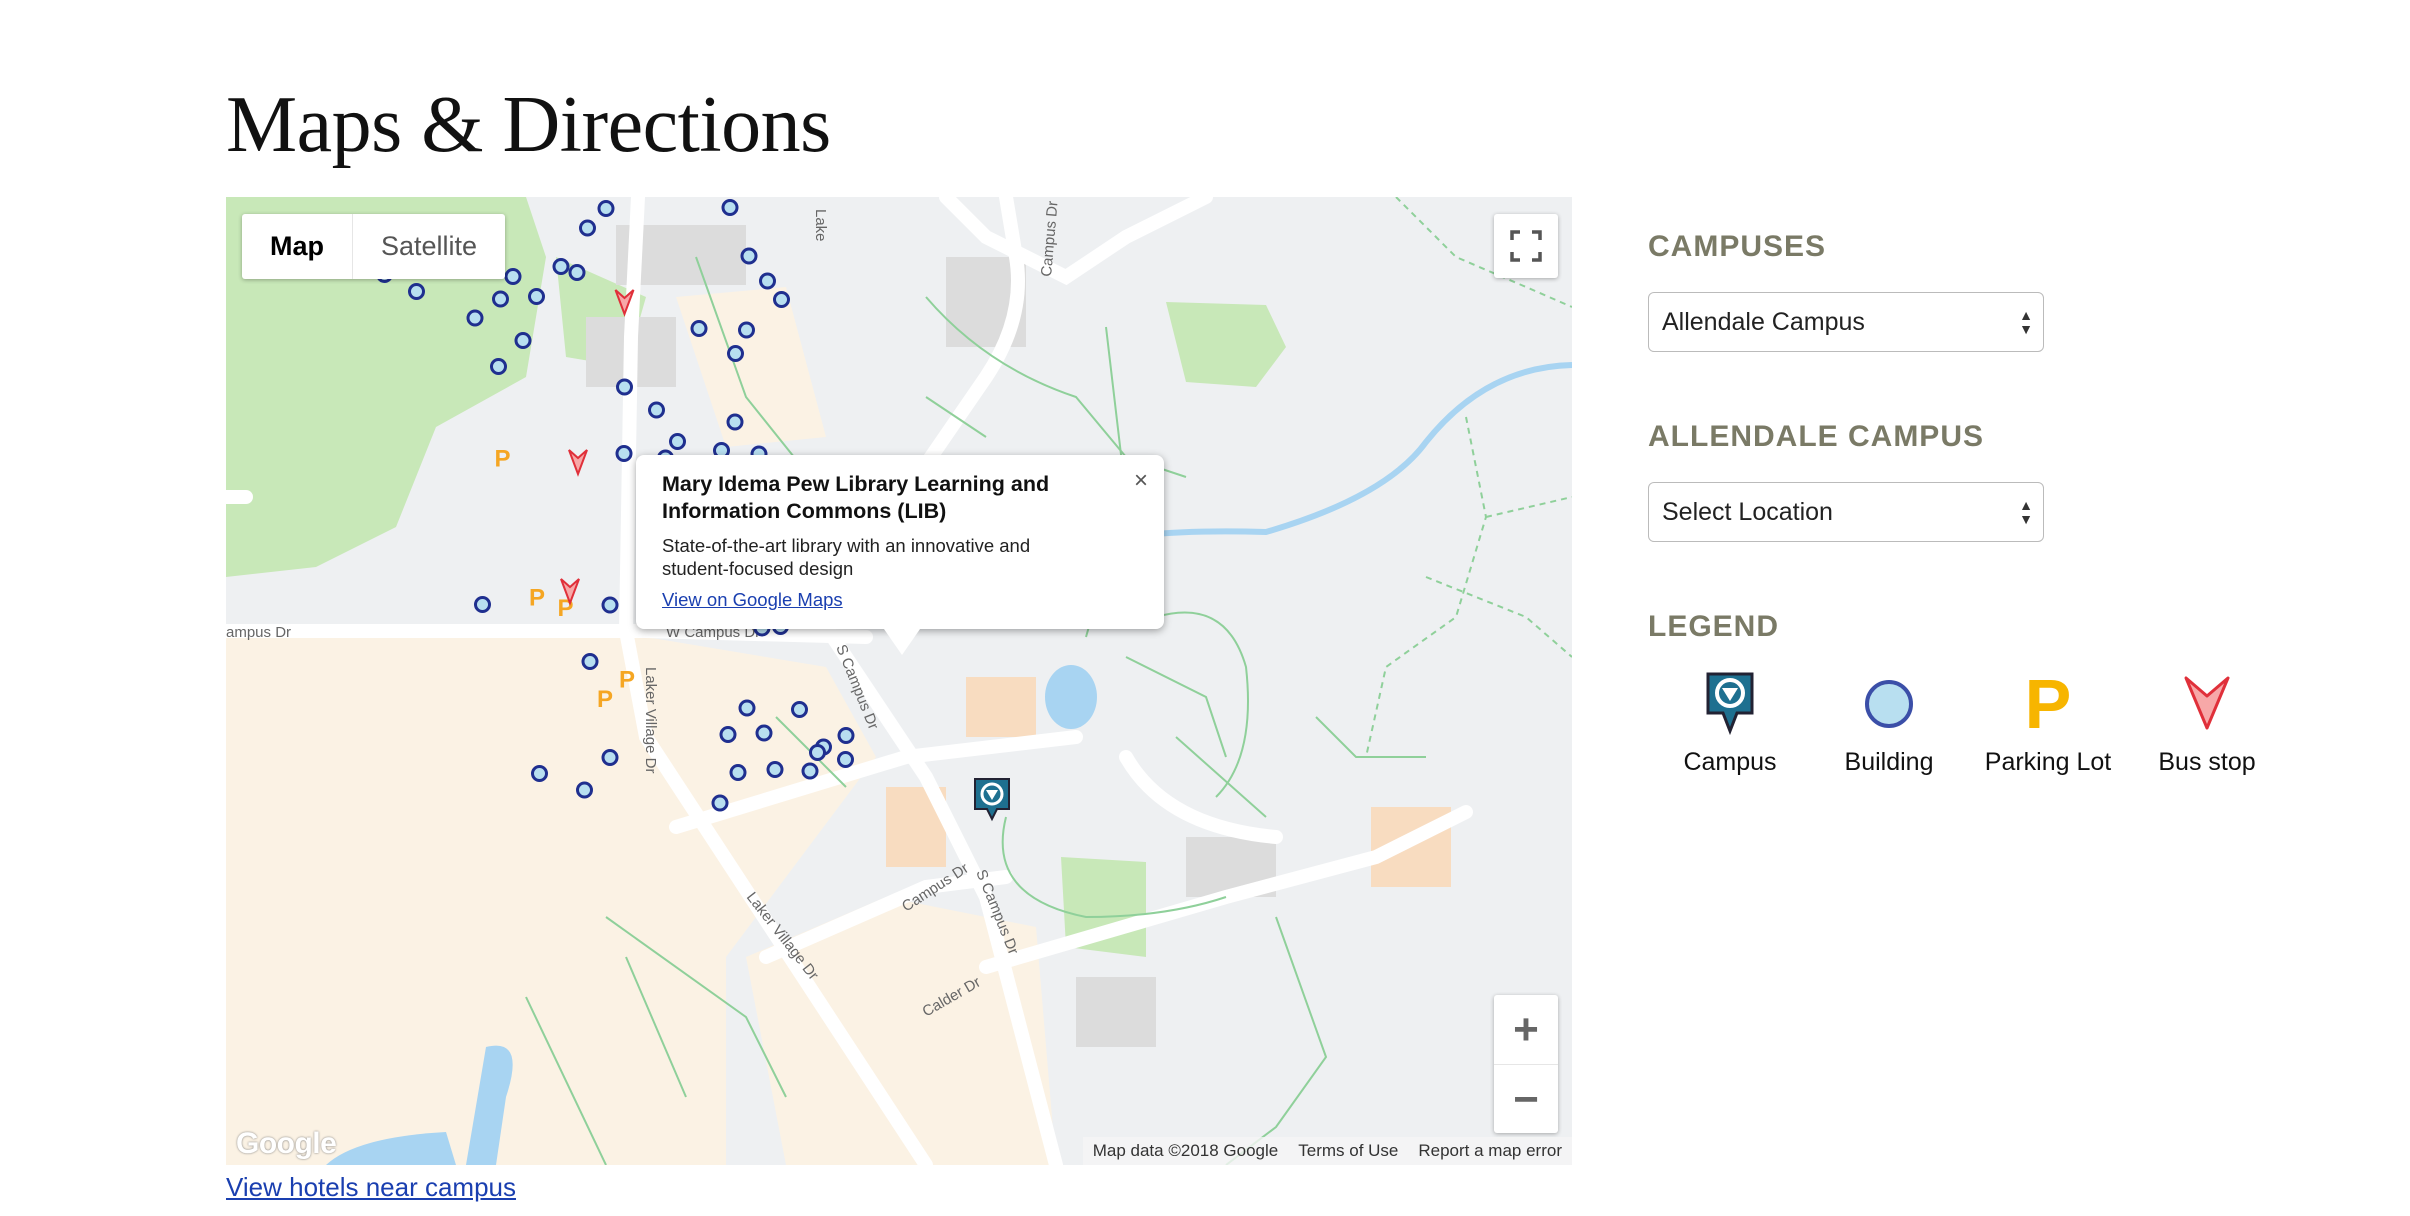 The width and height of the screenshot is (2410, 1216). I want to click on bus-stop-arrow-icon, so click(2207, 703).